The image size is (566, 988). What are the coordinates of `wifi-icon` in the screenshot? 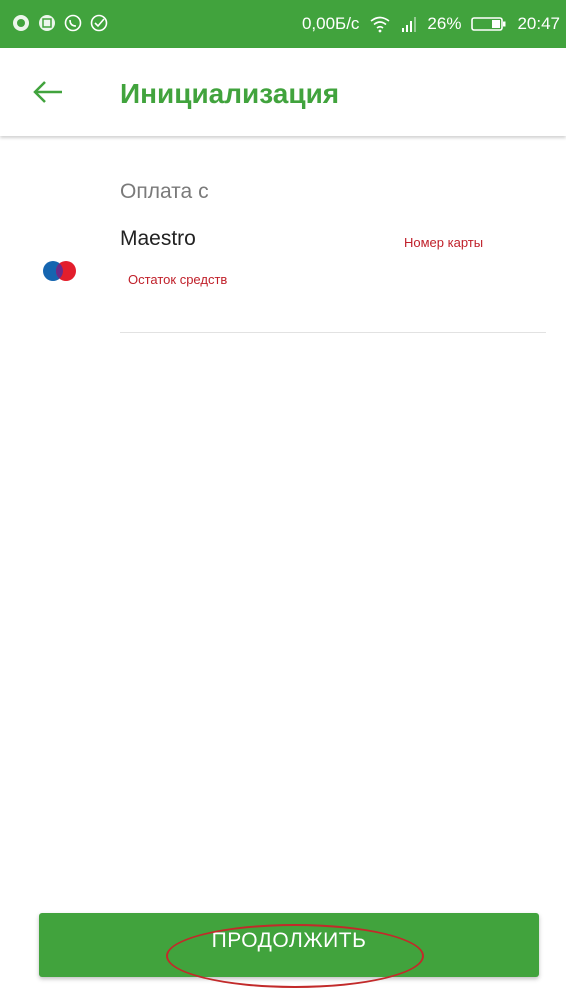 It's located at (380, 24).